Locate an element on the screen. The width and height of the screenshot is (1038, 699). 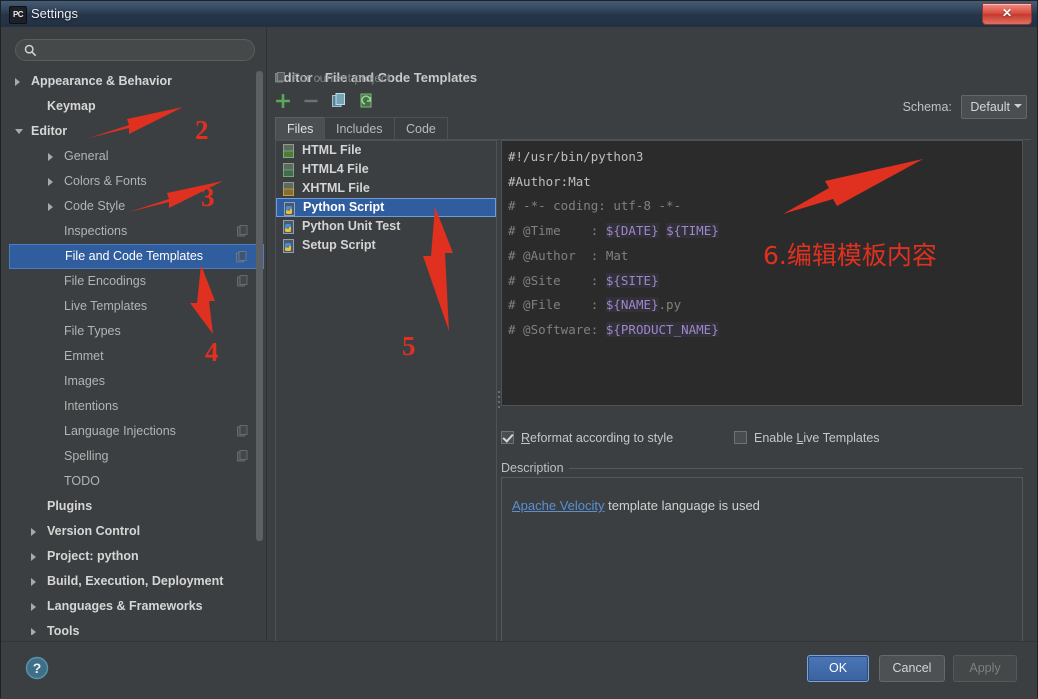
tree-scrollbar is located at coordinates (259, 350).